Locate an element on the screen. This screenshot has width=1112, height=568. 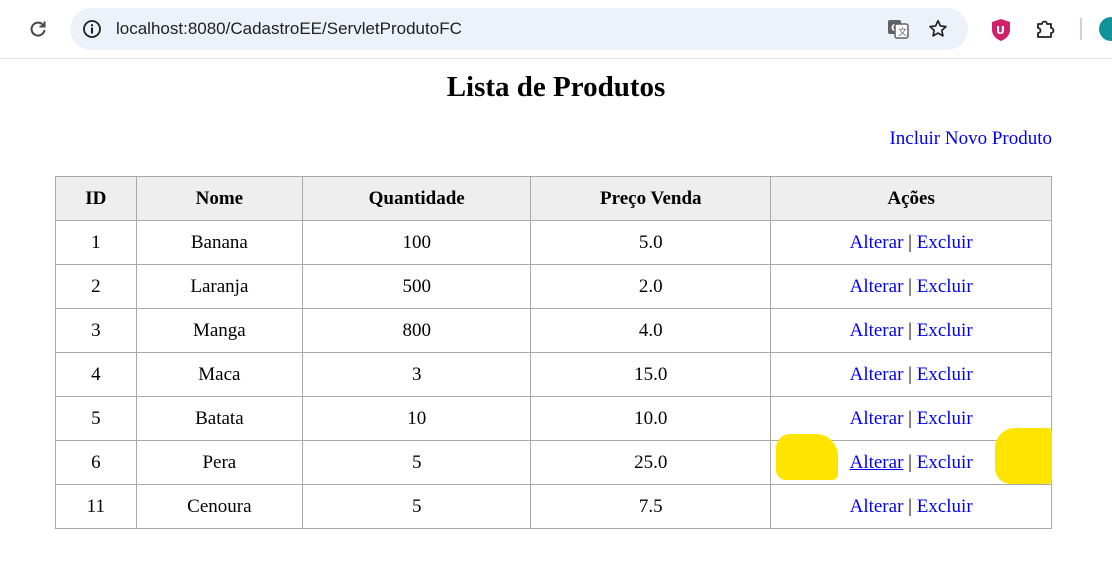
header-quantidade: Quantidade is located at coordinates (417, 198).